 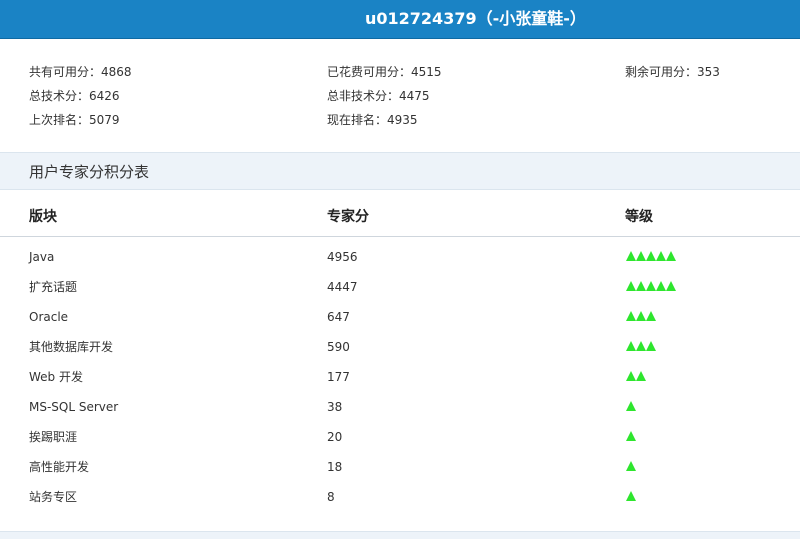 What do you see at coordinates (335, 407) in the screenshot?
I see `expert-score: 38` at bounding box center [335, 407].